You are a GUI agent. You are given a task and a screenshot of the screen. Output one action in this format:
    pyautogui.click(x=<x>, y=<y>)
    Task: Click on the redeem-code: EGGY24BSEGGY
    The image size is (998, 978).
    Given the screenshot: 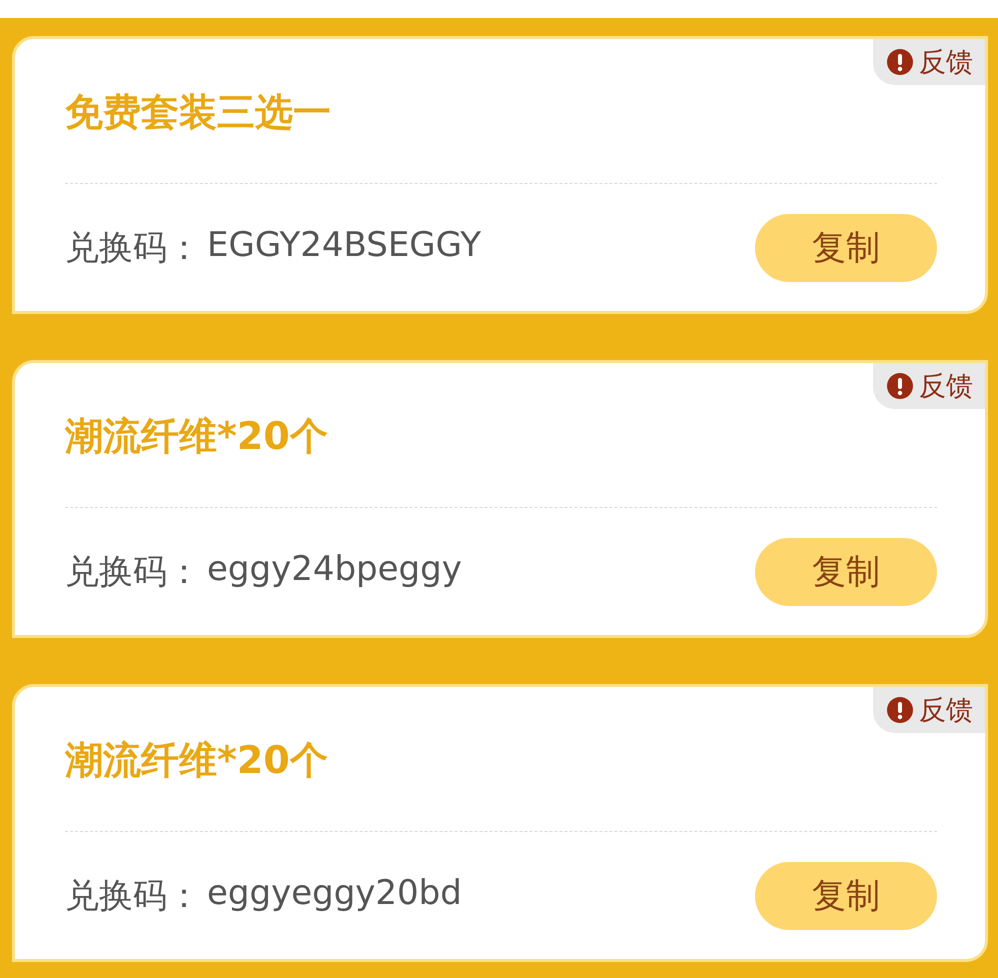 What is the action you would take?
    pyautogui.click(x=344, y=245)
    